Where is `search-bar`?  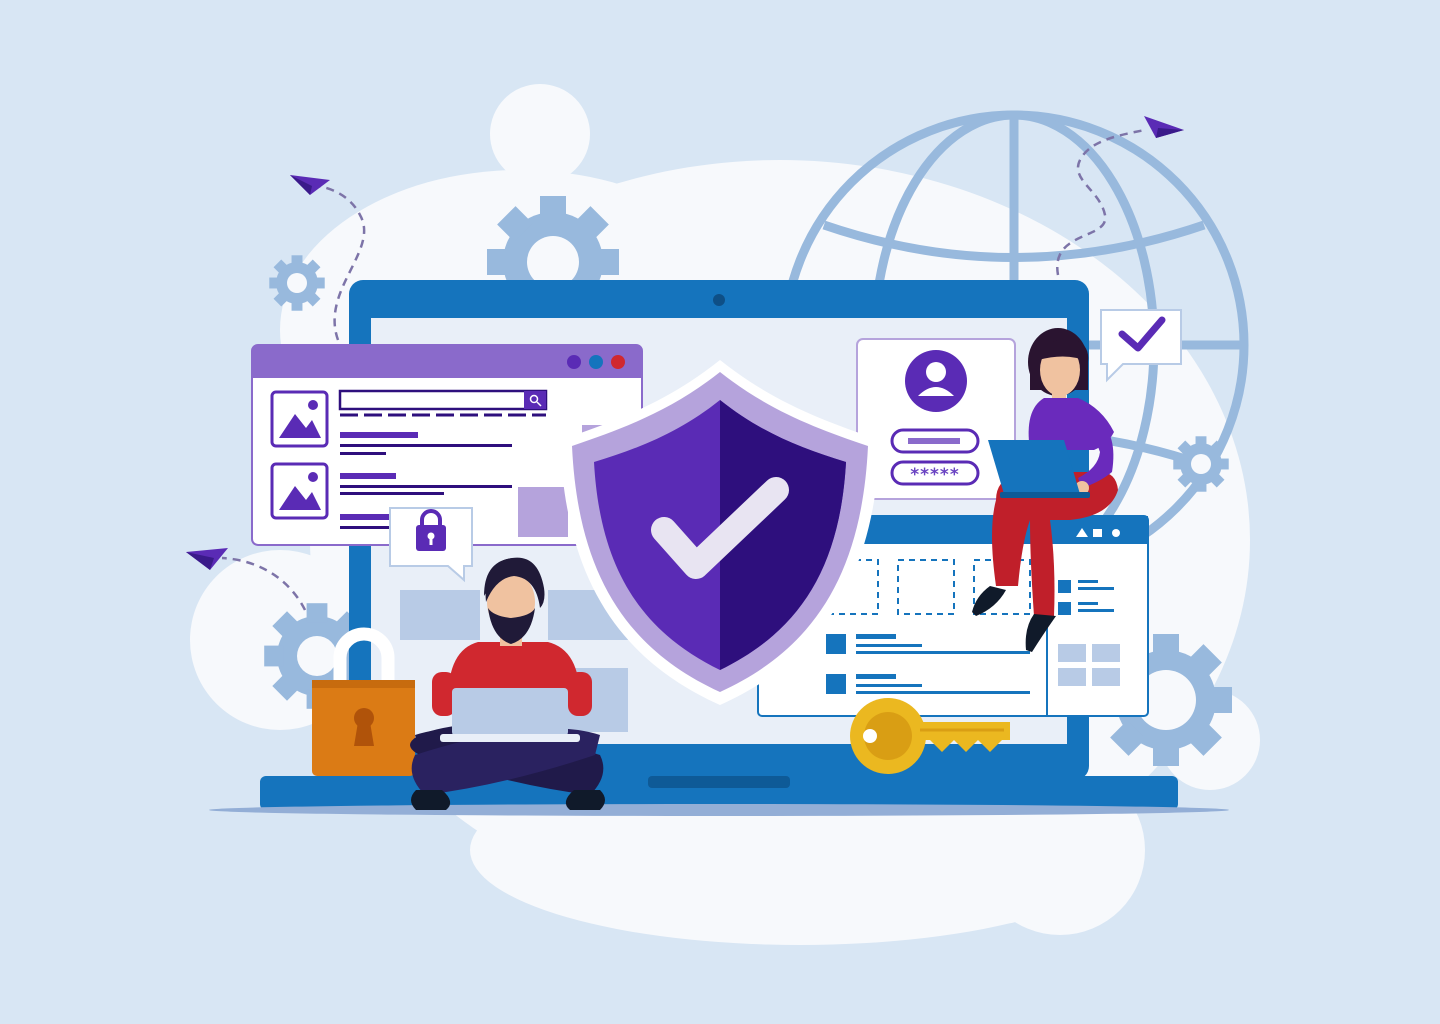
search-bar is located at coordinates (443, 400).